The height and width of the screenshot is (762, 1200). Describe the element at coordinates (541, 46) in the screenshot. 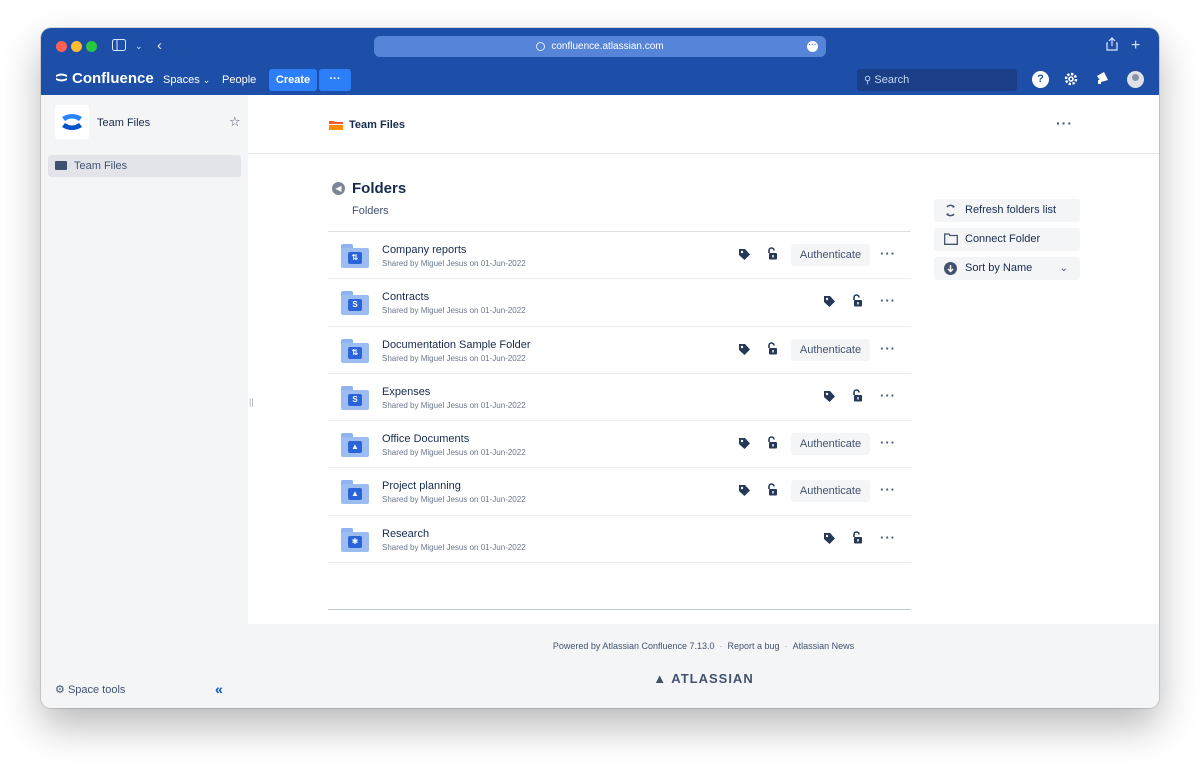

I see `globe-icon` at that location.